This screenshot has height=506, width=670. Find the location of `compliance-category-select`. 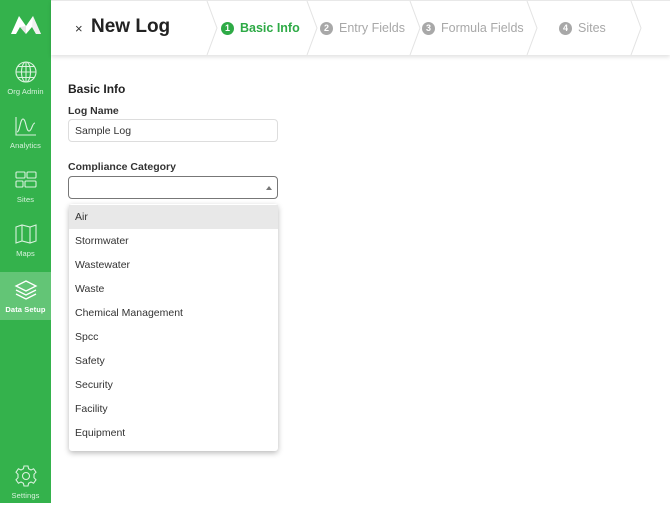

compliance-category-select is located at coordinates (173, 187).